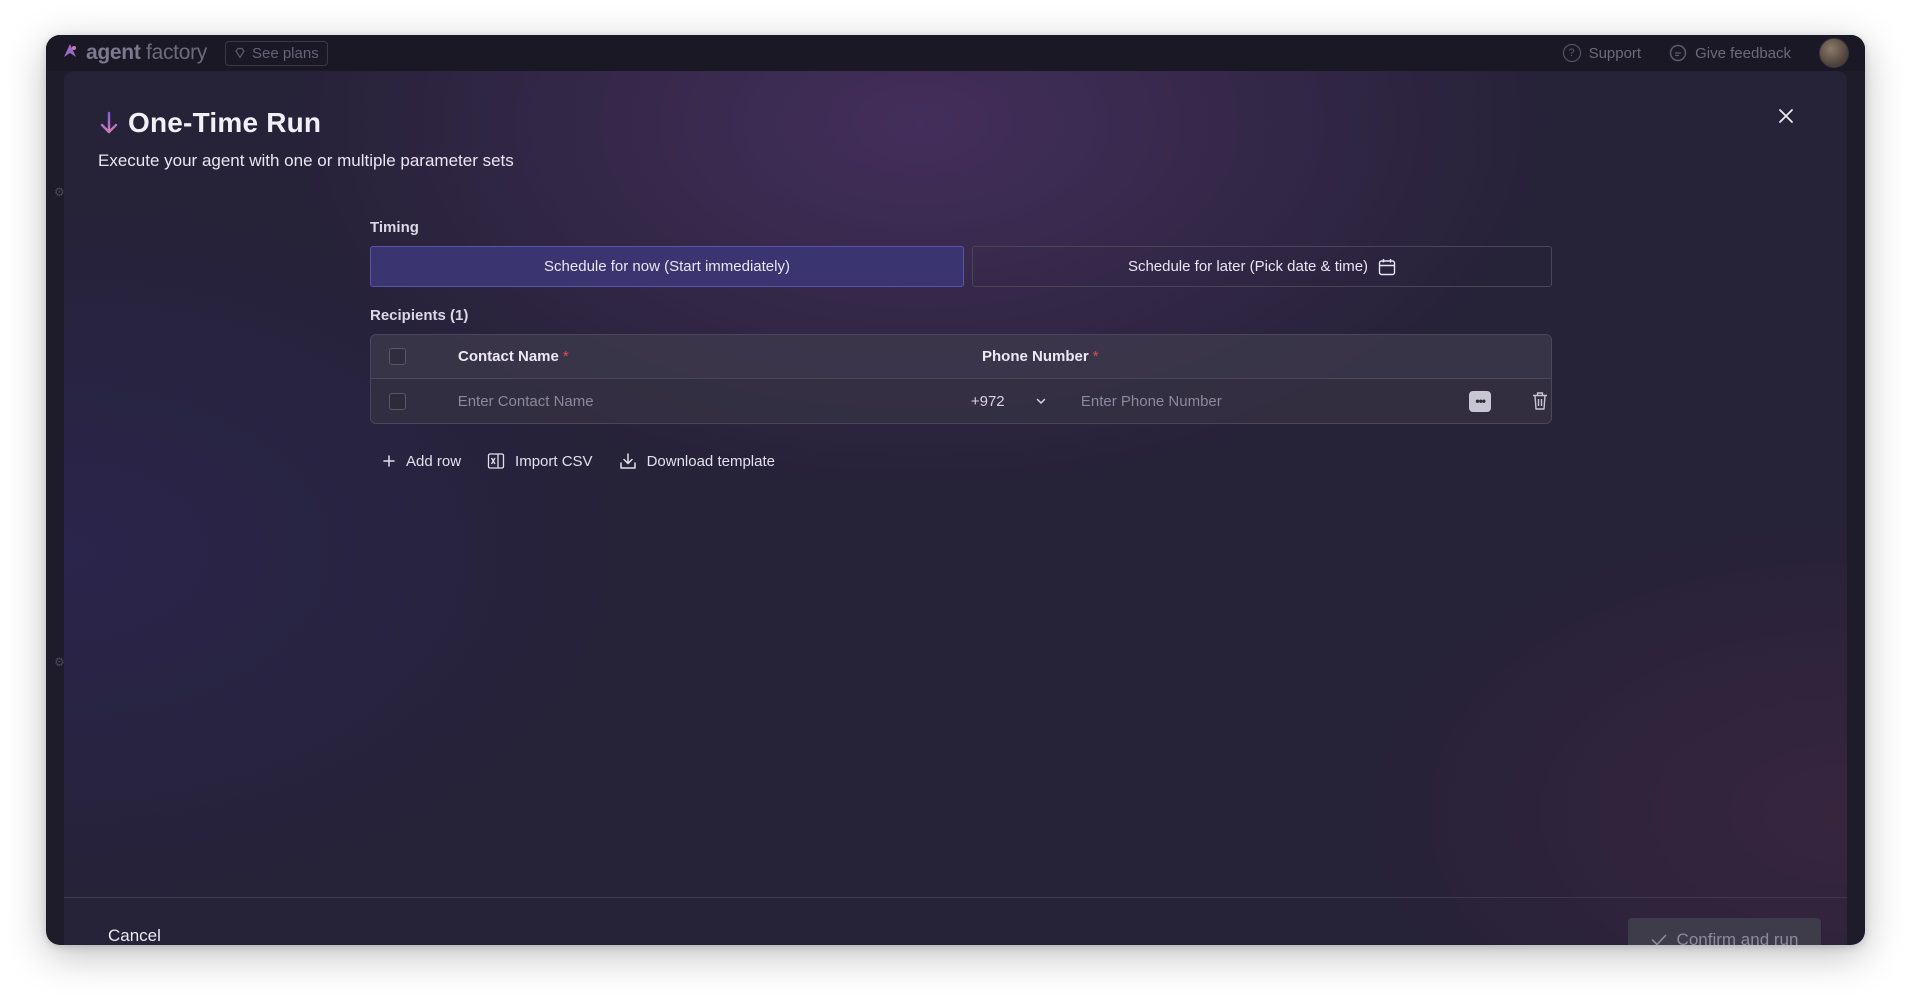  I want to click on brand-name: agent factory, so click(146, 52).